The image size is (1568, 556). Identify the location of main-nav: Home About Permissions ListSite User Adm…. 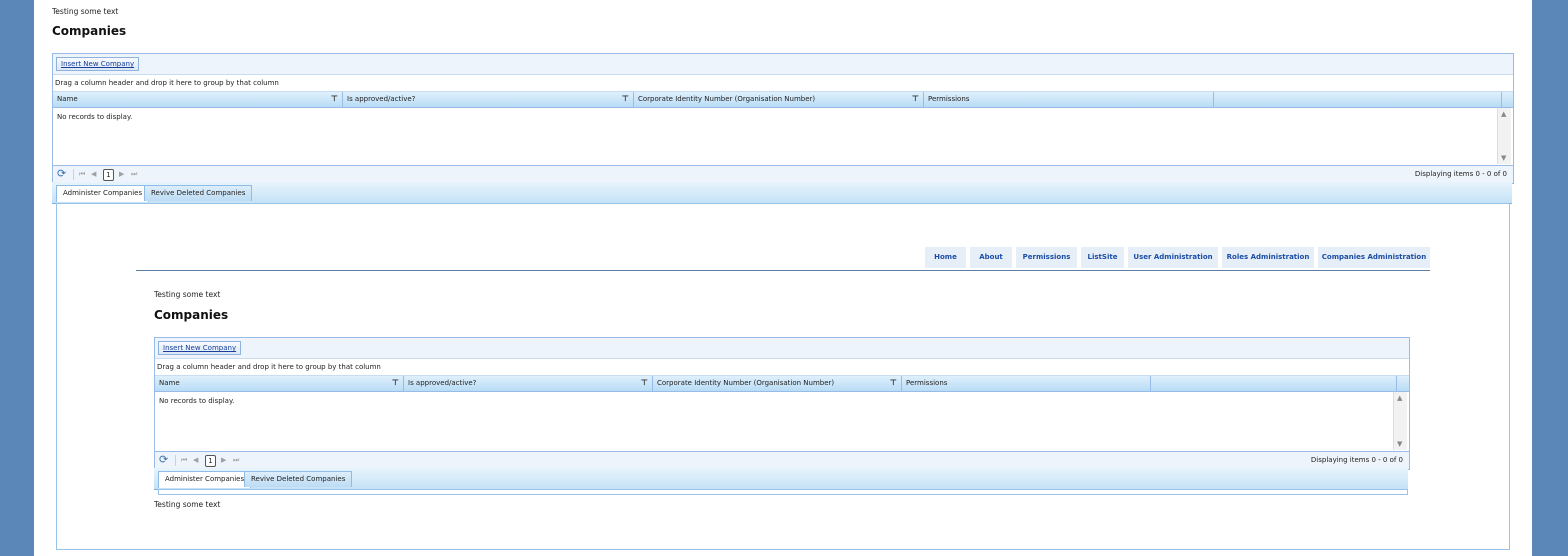
(1188, 257).